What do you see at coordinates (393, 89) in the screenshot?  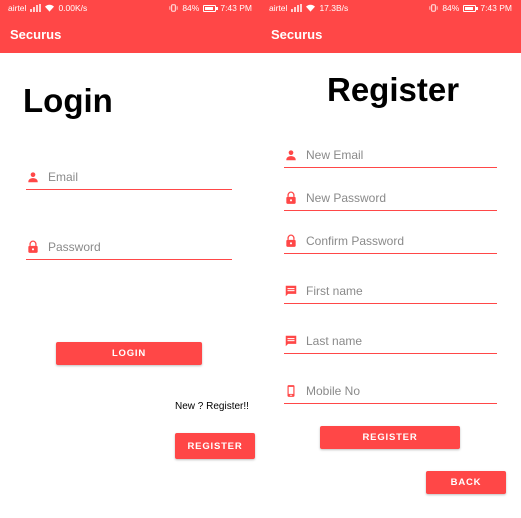 I see `page-title: Register` at bounding box center [393, 89].